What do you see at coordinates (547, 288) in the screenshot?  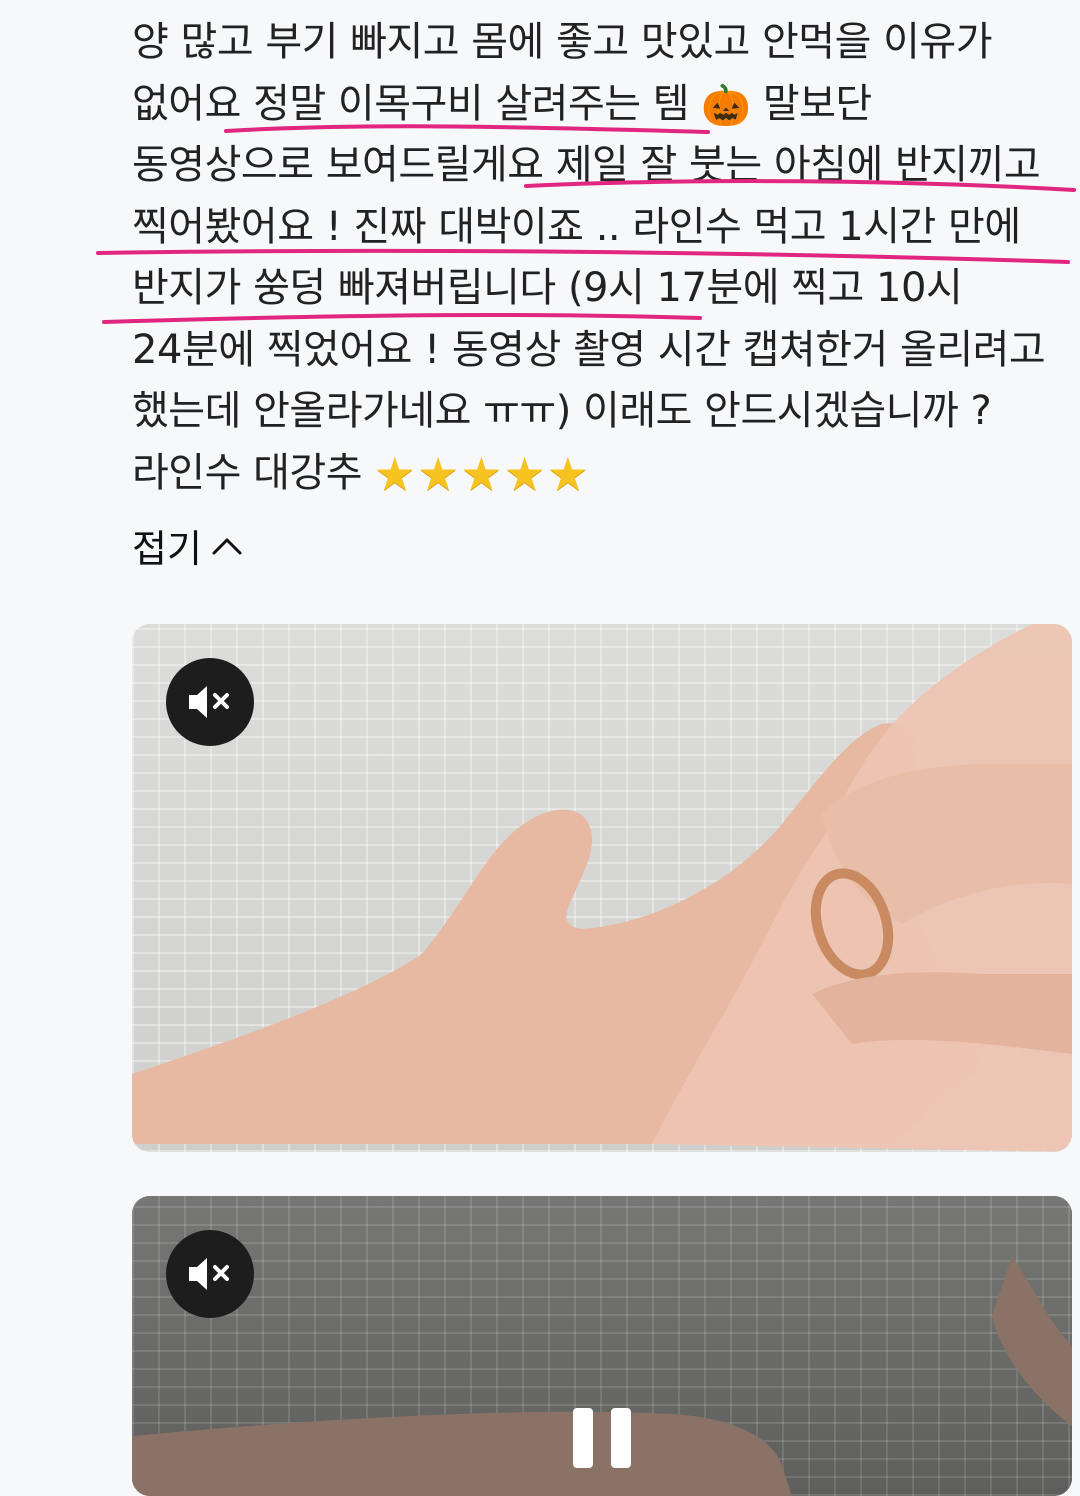 I see `review-line: 반지가 쑹덩 빠져버립니다 (9시 17분에 찍고 10시` at bounding box center [547, 288].